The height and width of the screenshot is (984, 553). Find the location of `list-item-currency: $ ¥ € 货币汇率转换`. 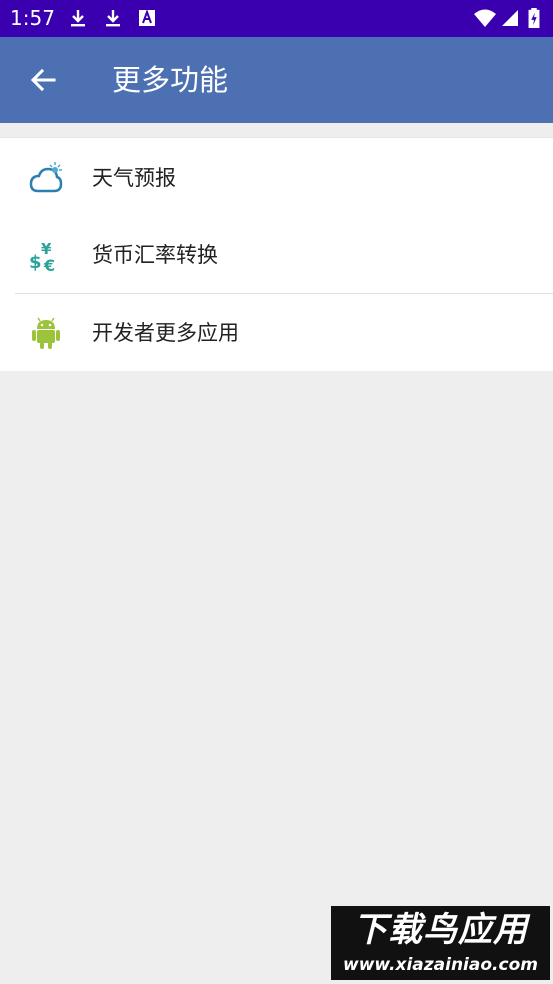

list-item-currency: $ ¥ € 货币汇率转换 is located at coordinates (276, 255).